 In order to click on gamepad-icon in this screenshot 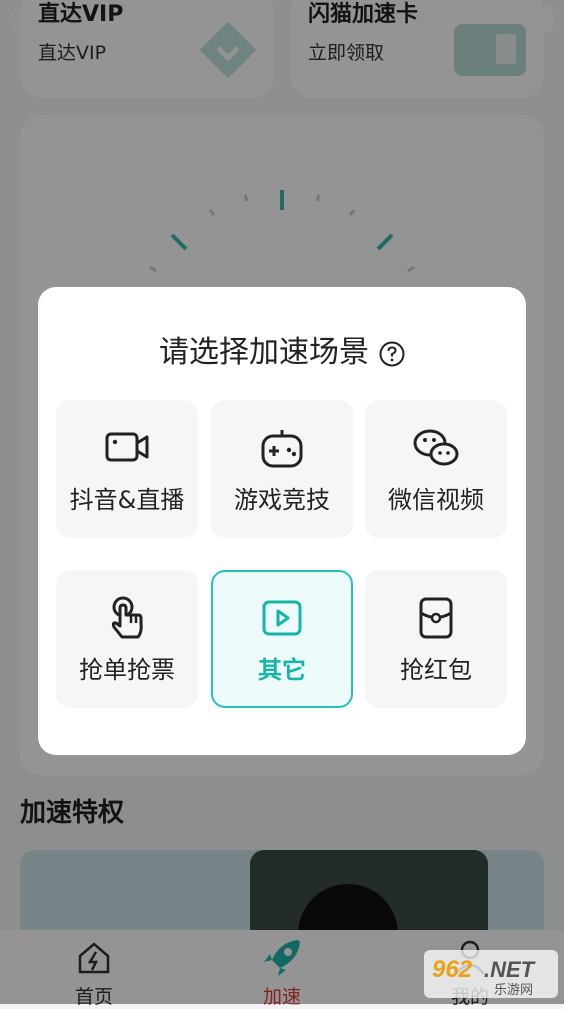, I will do `click(282, 449)`.